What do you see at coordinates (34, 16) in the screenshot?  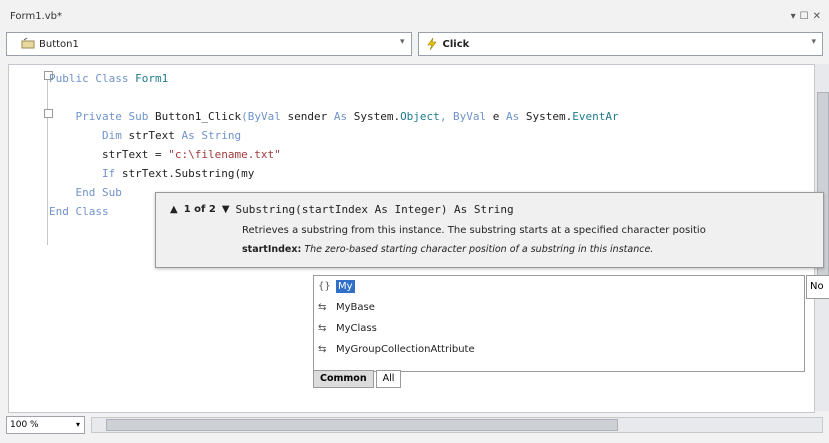 I see `document-tab: Form1.vb*` at bounding box center [34, 16].